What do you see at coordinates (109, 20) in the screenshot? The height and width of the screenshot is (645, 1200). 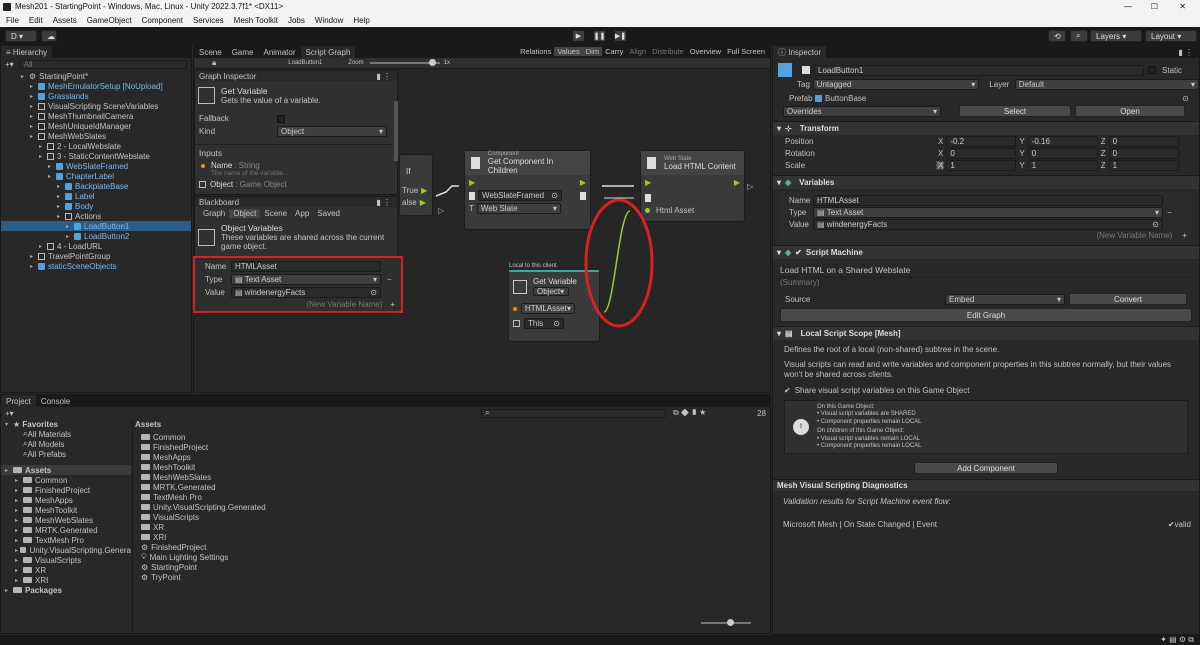 I see `menu-gameobject: GameObject` at bounding box center [109, 20].